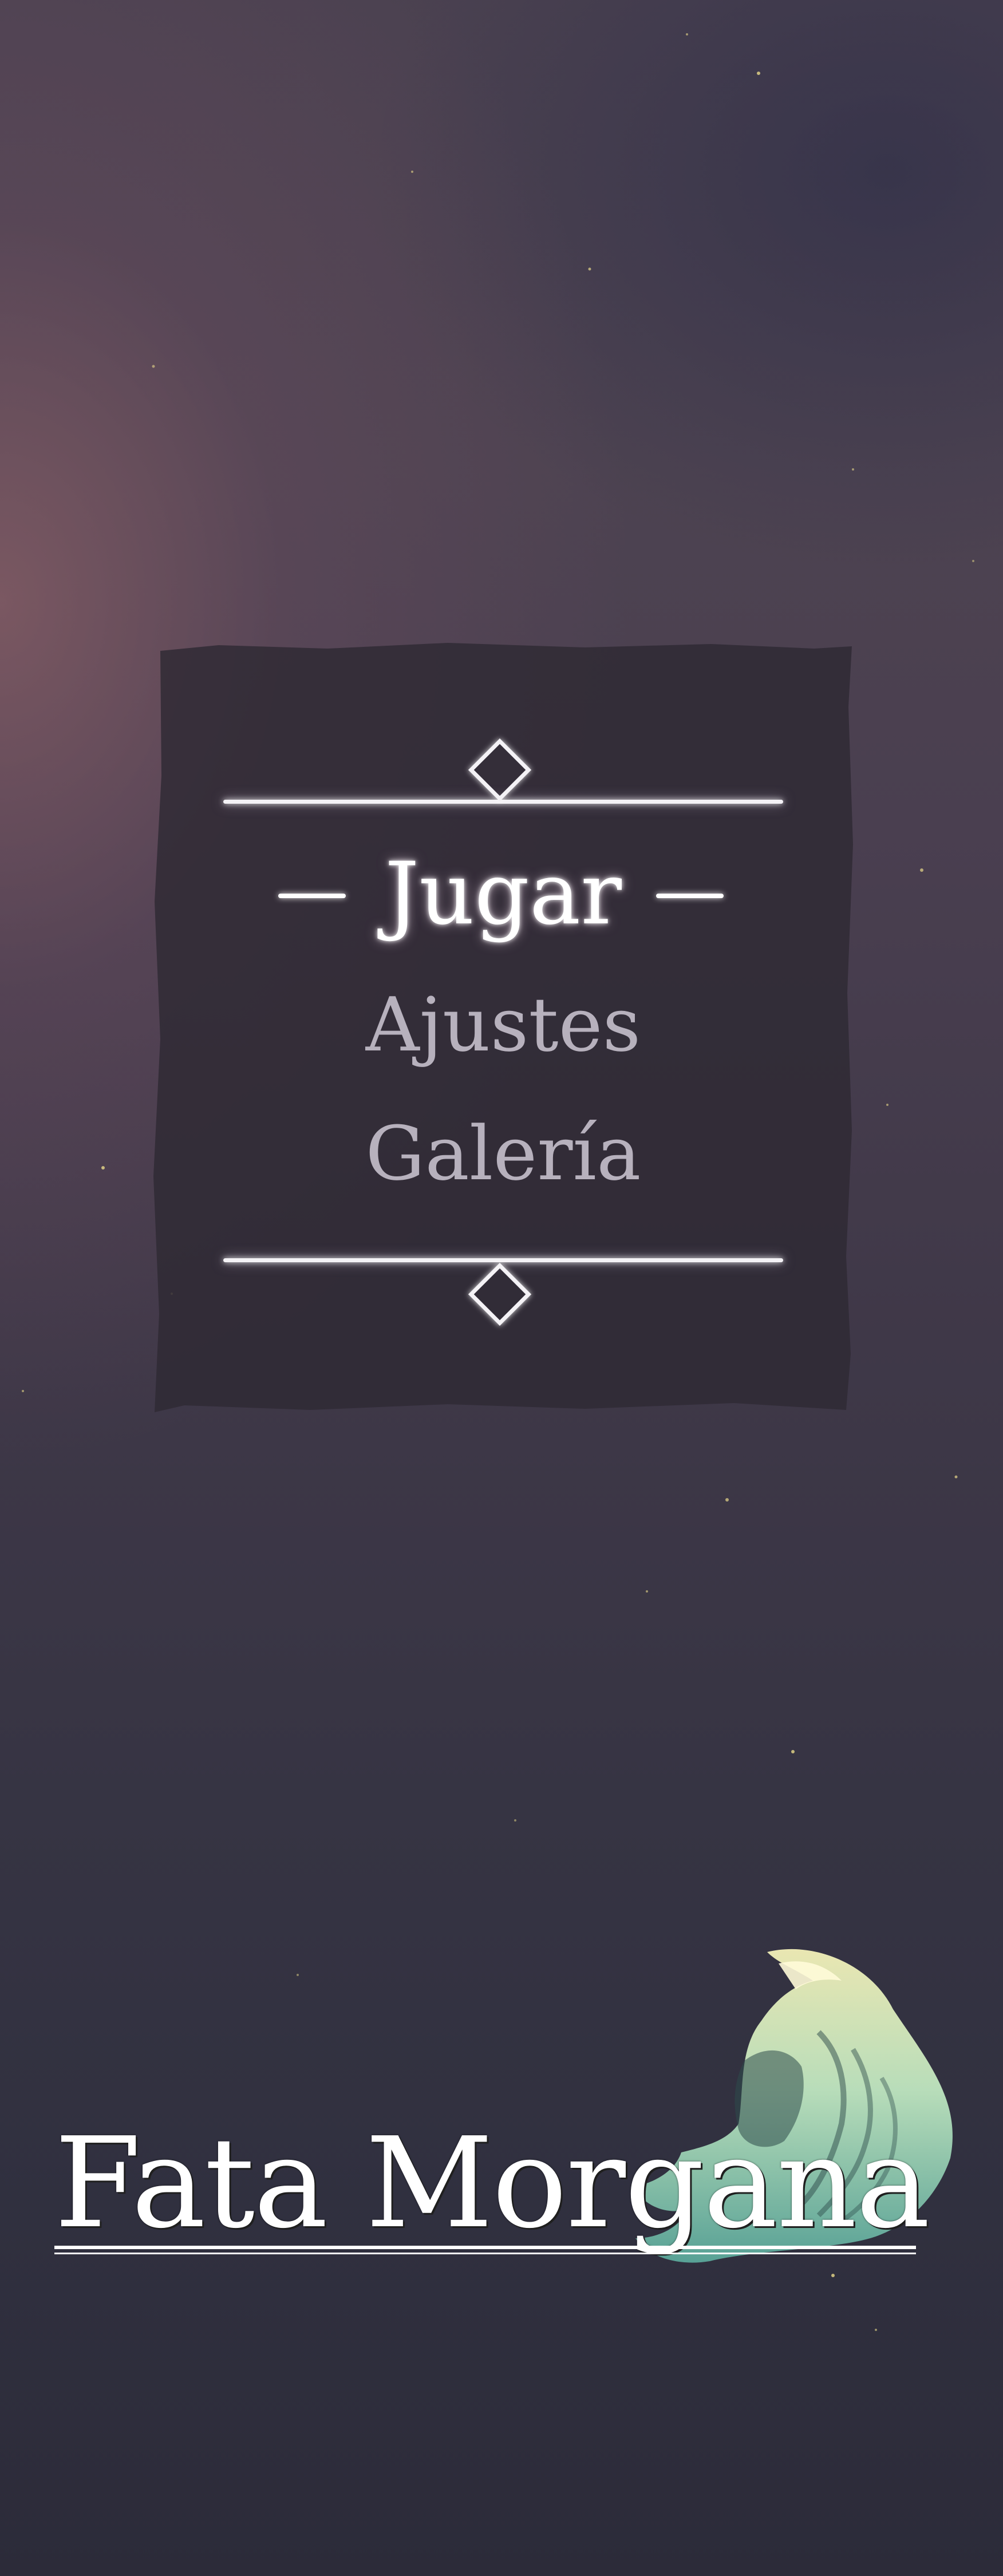 The image size is (1003, 2576). What do you see at coordinates (503, 1260) in the screenshot?
I see `bottom-divider` at bounding box center [503, 1260].